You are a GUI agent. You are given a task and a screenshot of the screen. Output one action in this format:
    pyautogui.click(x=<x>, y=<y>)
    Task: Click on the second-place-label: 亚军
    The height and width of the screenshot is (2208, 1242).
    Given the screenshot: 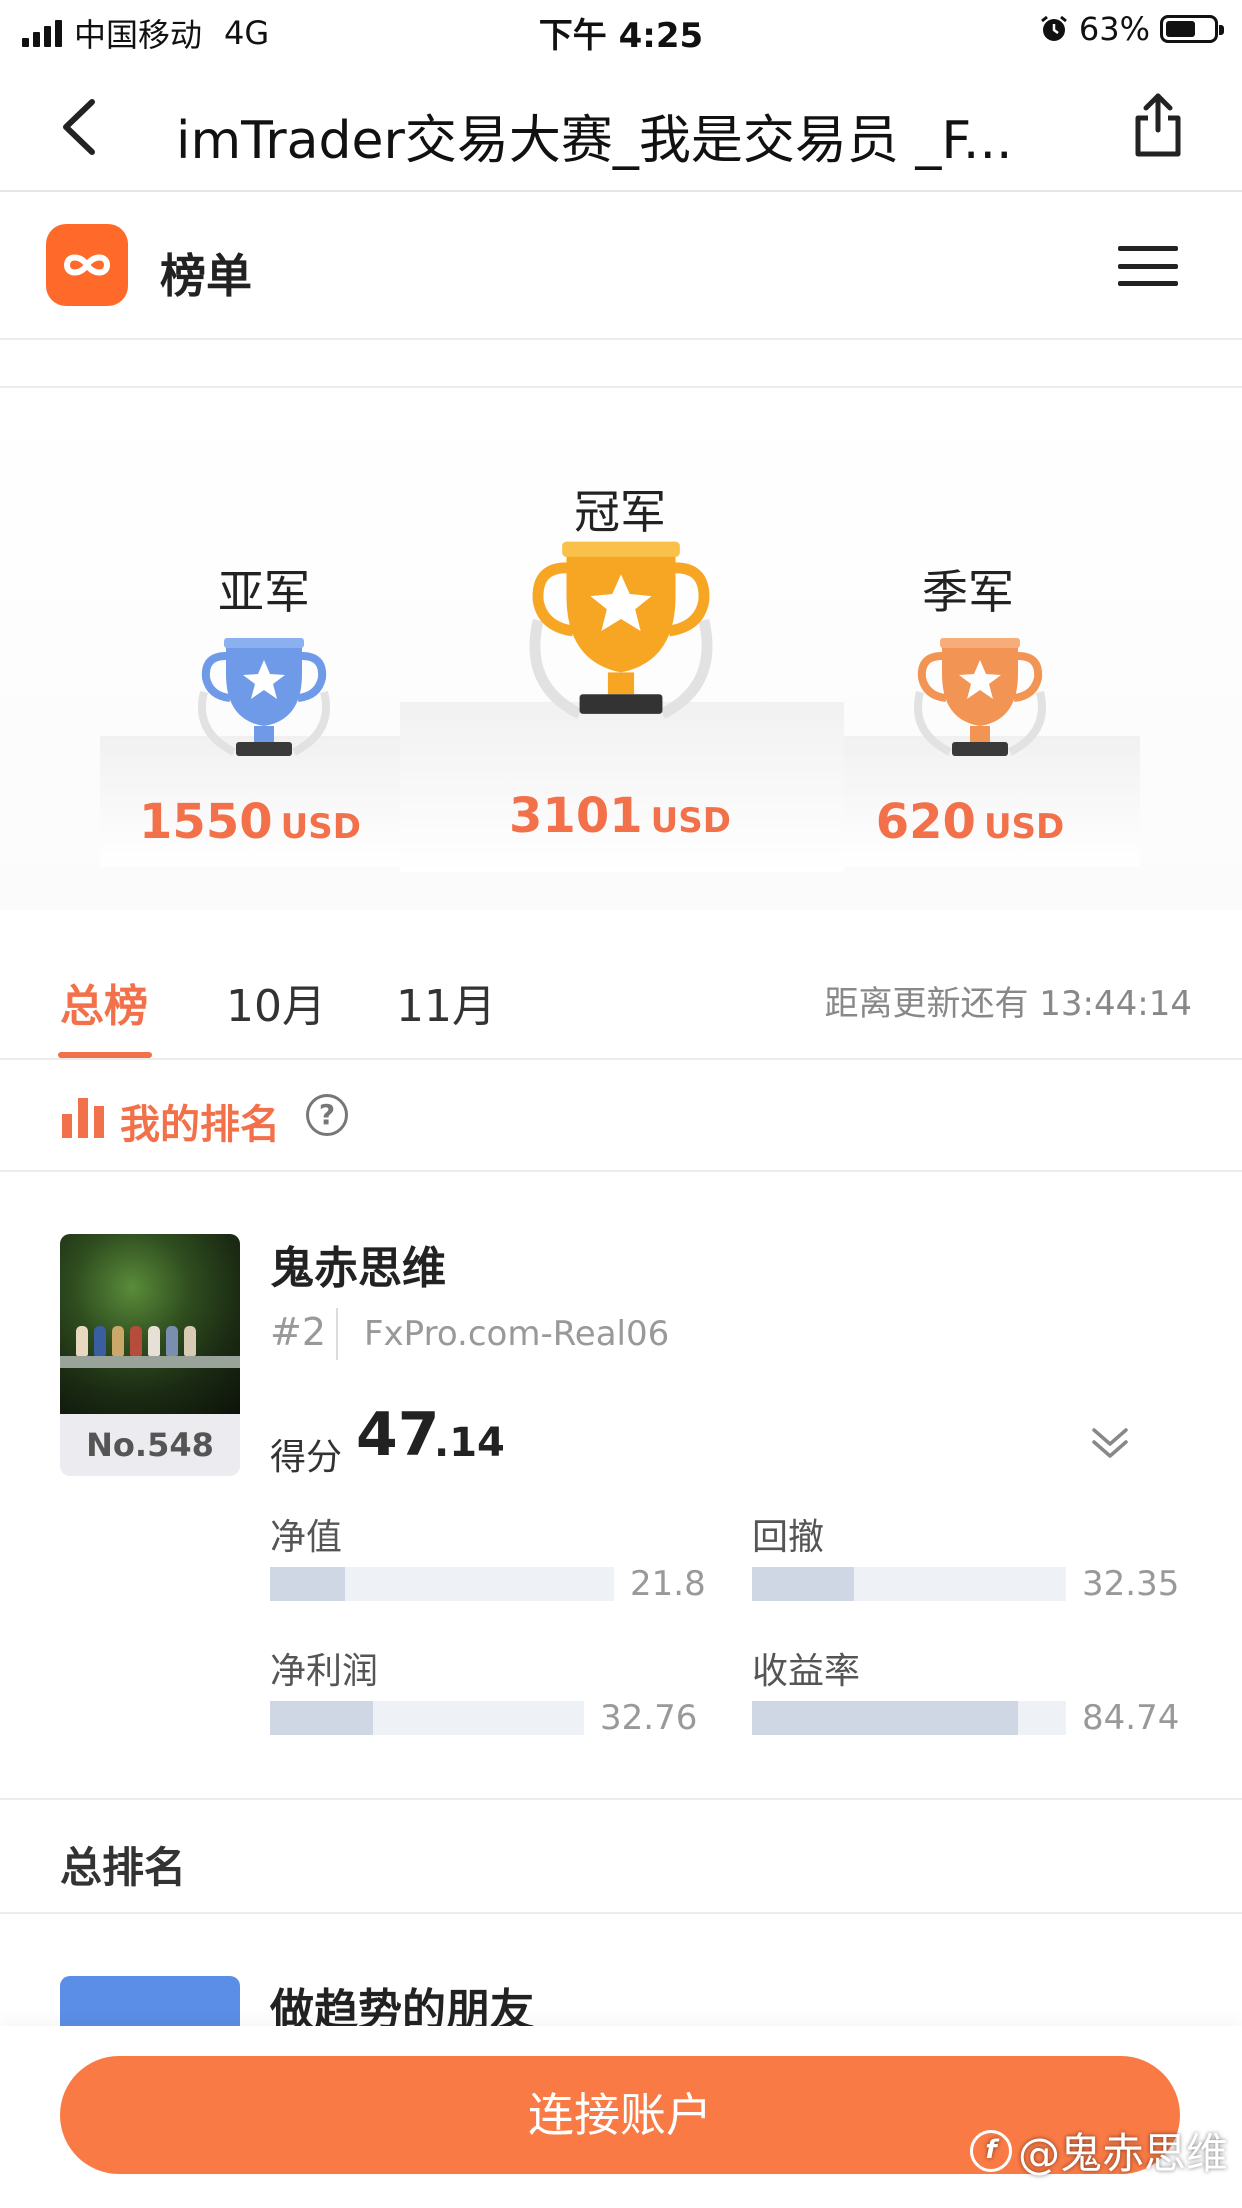 What is the action you would take?
    pyautogui.click(x=264, y=592)
    